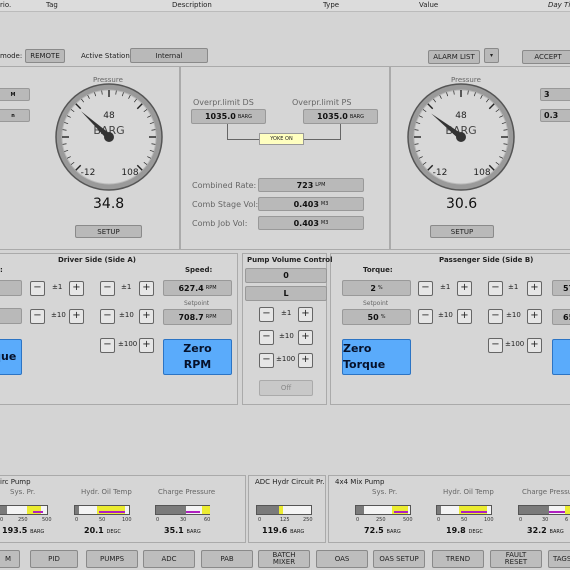 The width and height of the screenshot is (570, 570). What do you see at coordinates (513, 287) in the screenshot?
I see `passenger-speed-step-1: ±1` at bounding box center [513, 287].